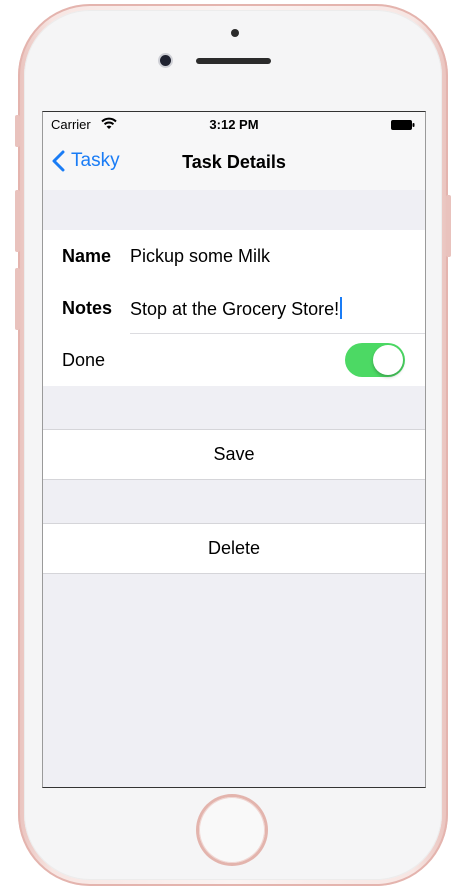  I want to click on status-bar: Carrier 3:12 PM, so click(234, 124).